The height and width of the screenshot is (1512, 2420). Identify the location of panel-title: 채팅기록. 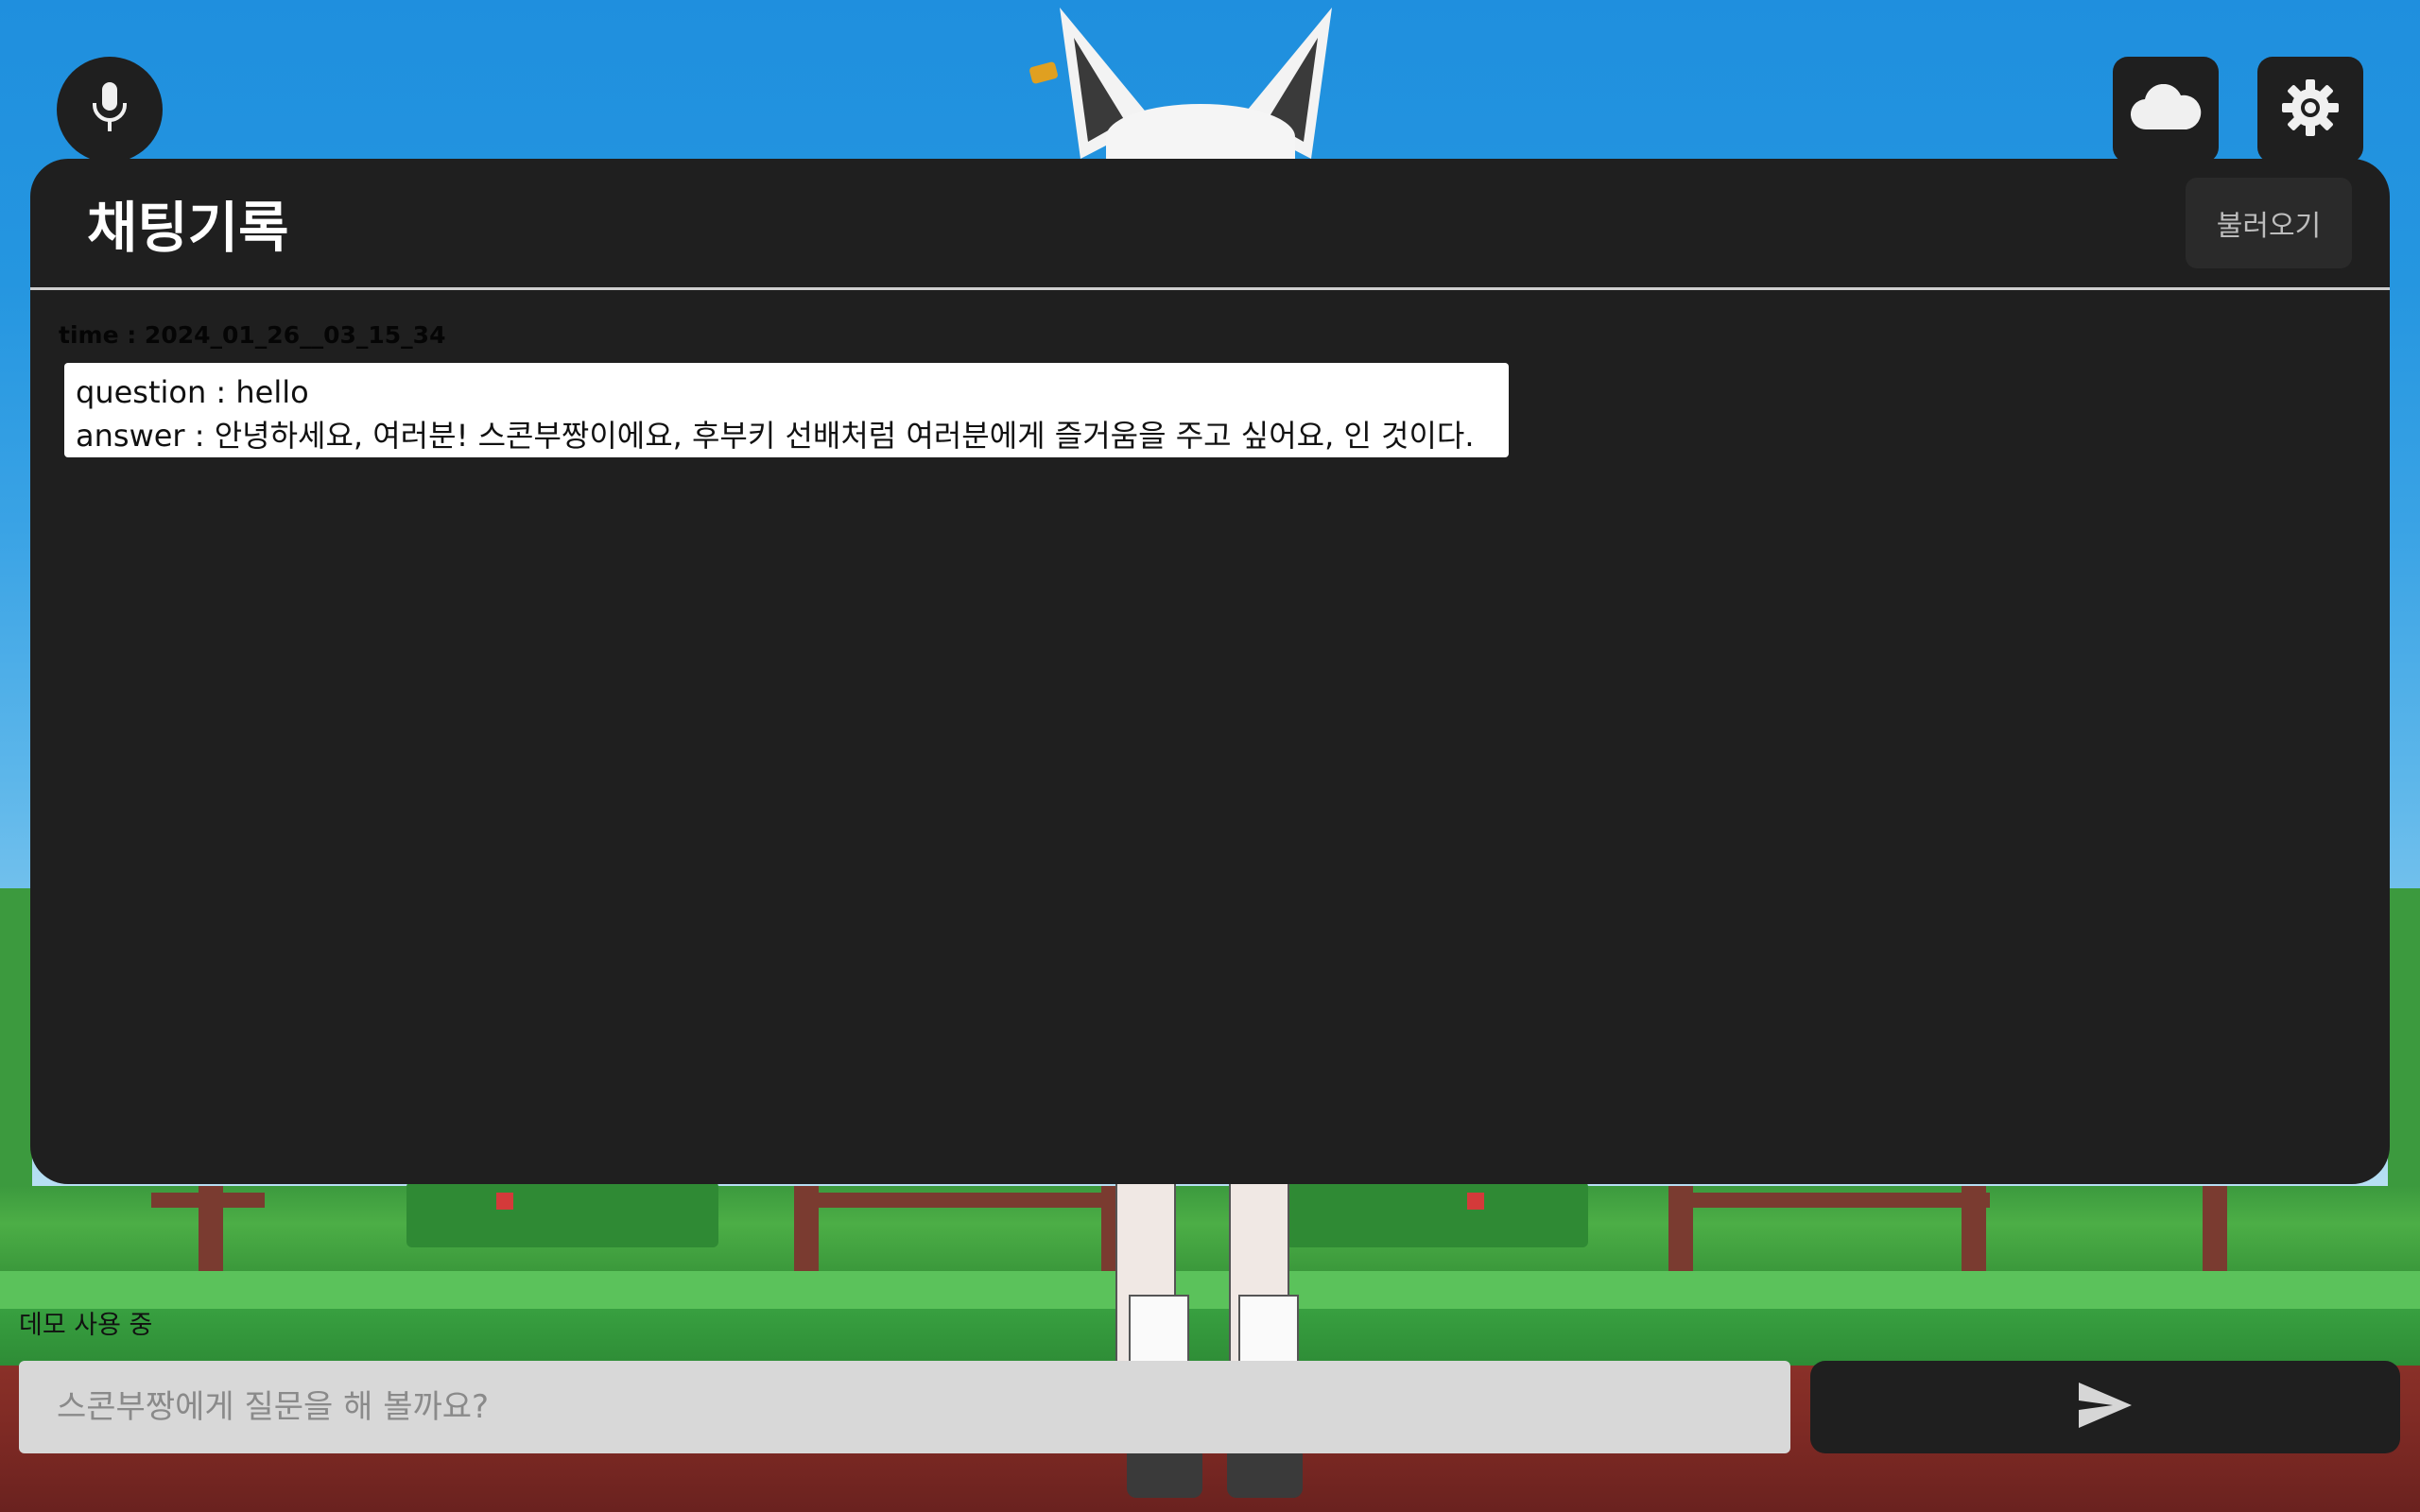
(188, 228).